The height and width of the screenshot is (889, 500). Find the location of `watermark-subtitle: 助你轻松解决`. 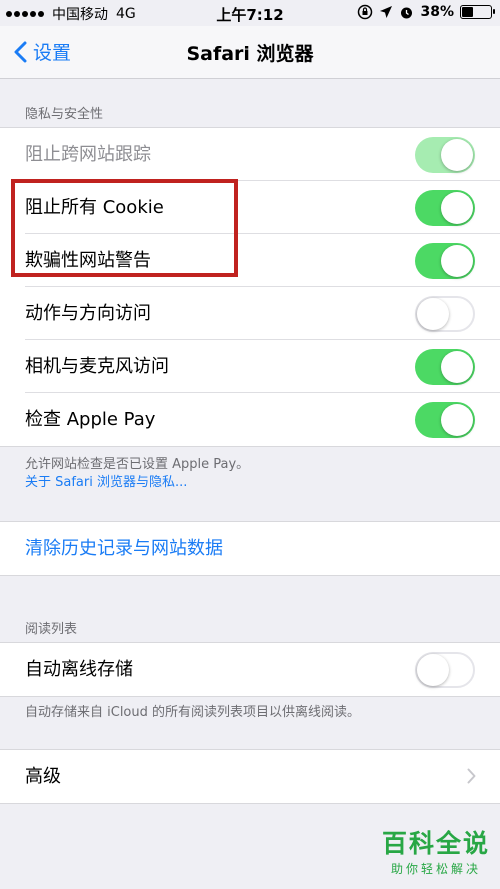

watermark-subtitle: 助你轻松解决 is located at coordinates (435, 869).